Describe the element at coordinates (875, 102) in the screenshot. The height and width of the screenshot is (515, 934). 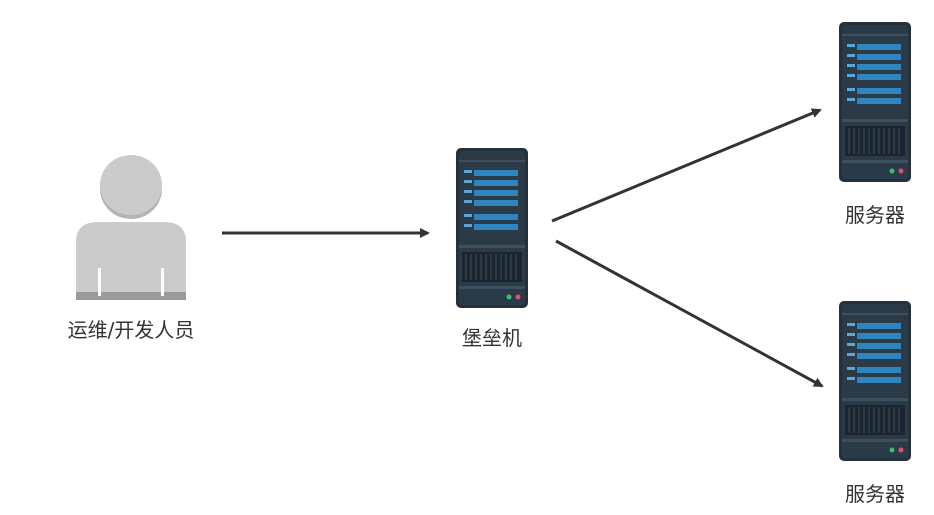
I see `server-1-icon` at that location.